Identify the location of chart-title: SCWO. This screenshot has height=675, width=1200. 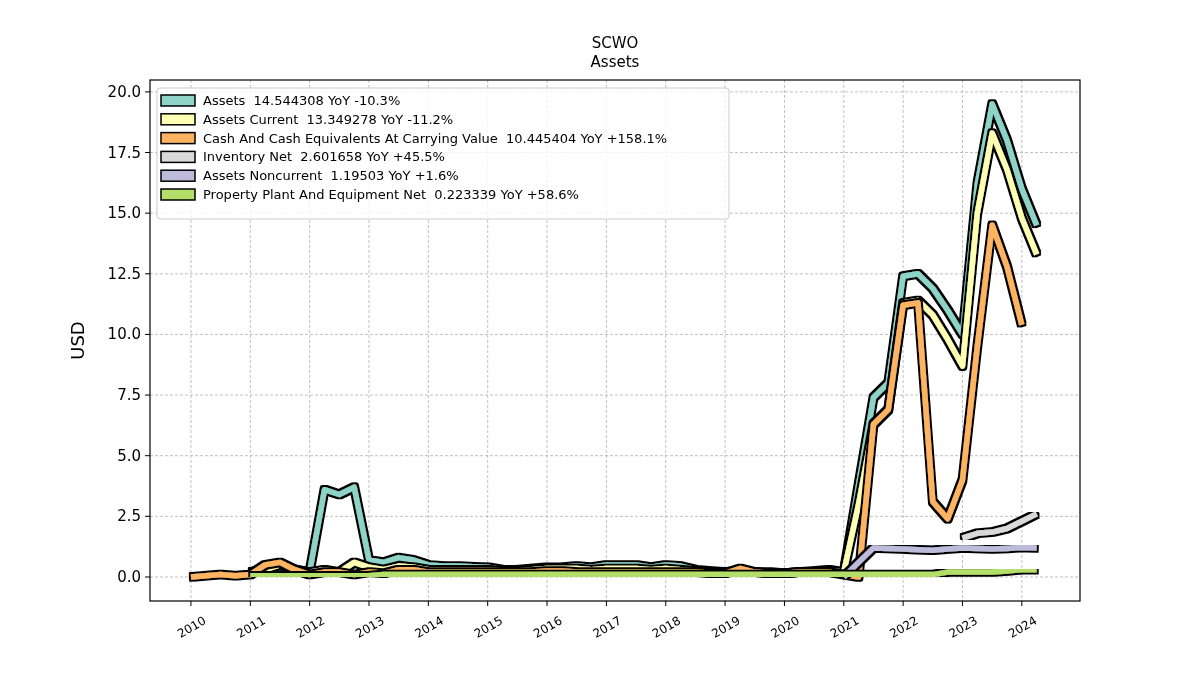
(615, 43).